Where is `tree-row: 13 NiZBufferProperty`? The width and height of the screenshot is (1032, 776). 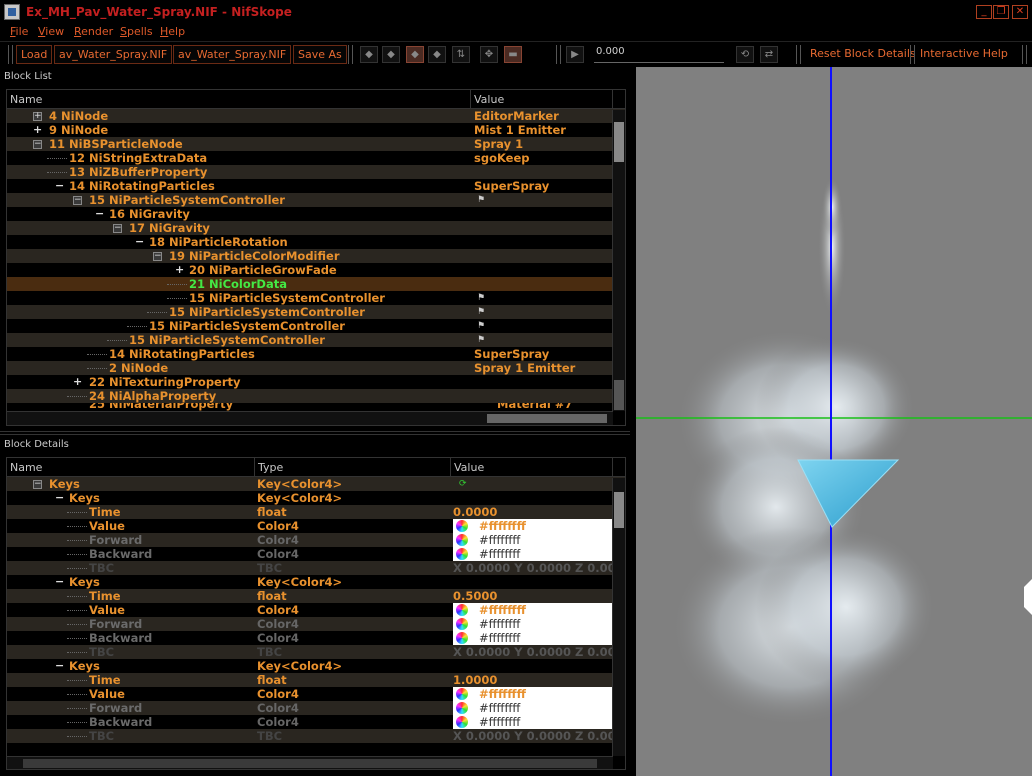 tree-row: 13 NiZBufferProperty is located at coordinates (316, 172).